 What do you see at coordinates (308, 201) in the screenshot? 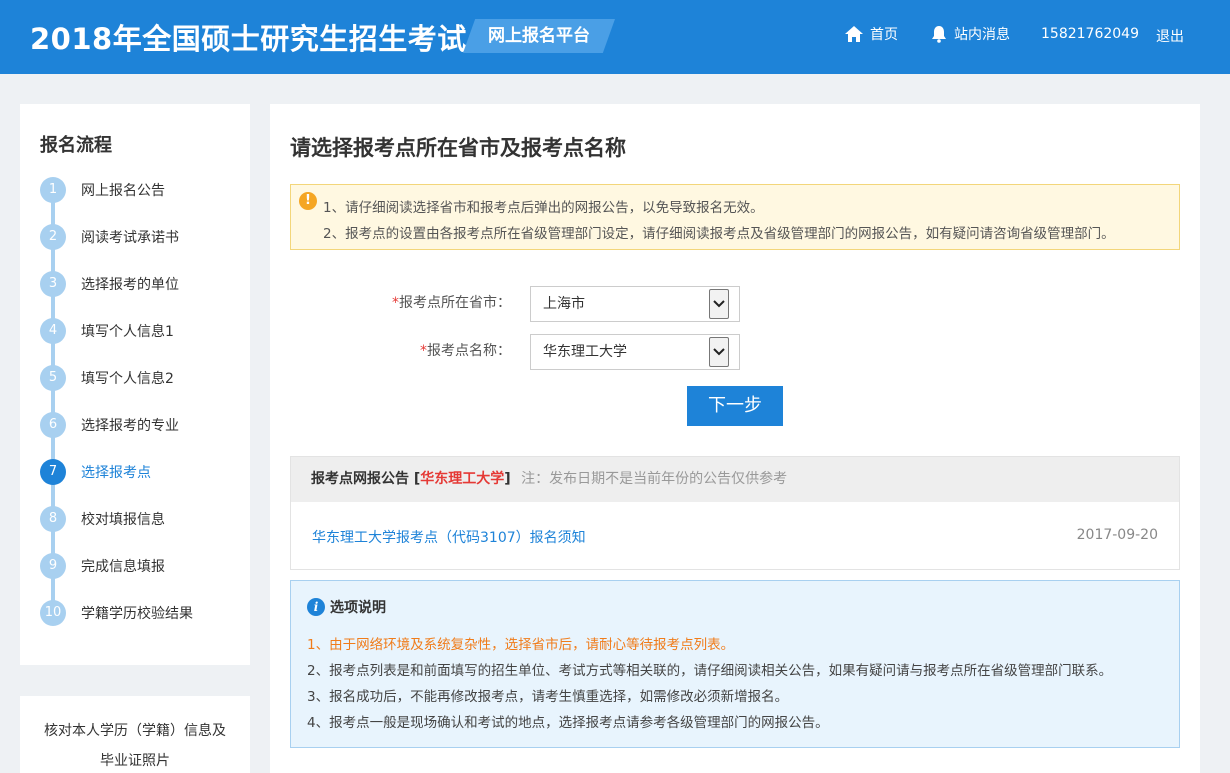
I see `exclamation-icon: !` at bounding box center [308, 201].